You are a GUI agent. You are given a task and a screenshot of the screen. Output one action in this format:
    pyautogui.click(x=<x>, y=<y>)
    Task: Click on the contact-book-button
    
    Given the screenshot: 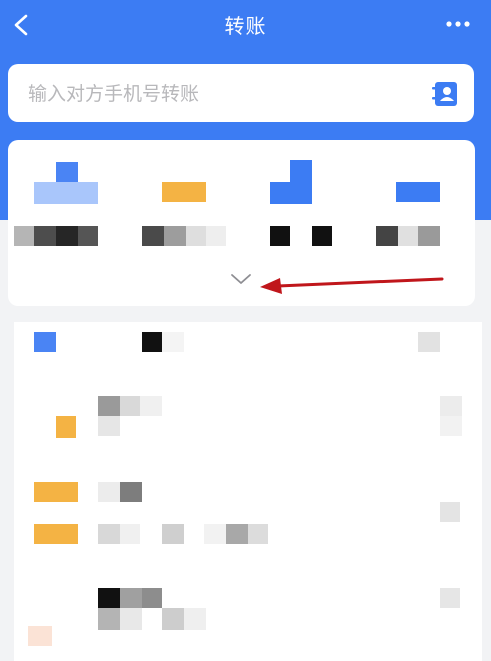 What is the action you would take?
    pyautogui.click(x=446, y=94)
    